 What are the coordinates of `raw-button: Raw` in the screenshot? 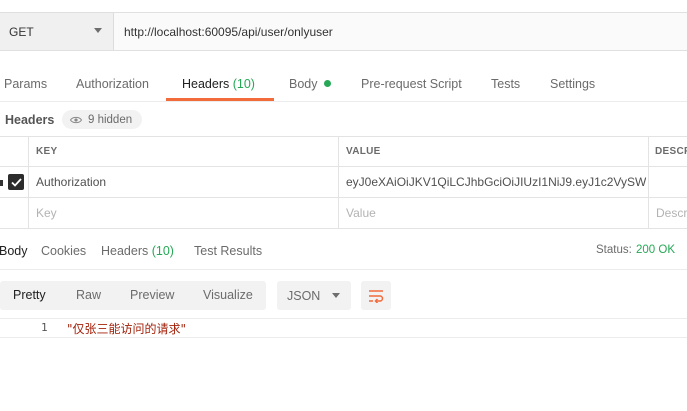 It's located at (88, 295).